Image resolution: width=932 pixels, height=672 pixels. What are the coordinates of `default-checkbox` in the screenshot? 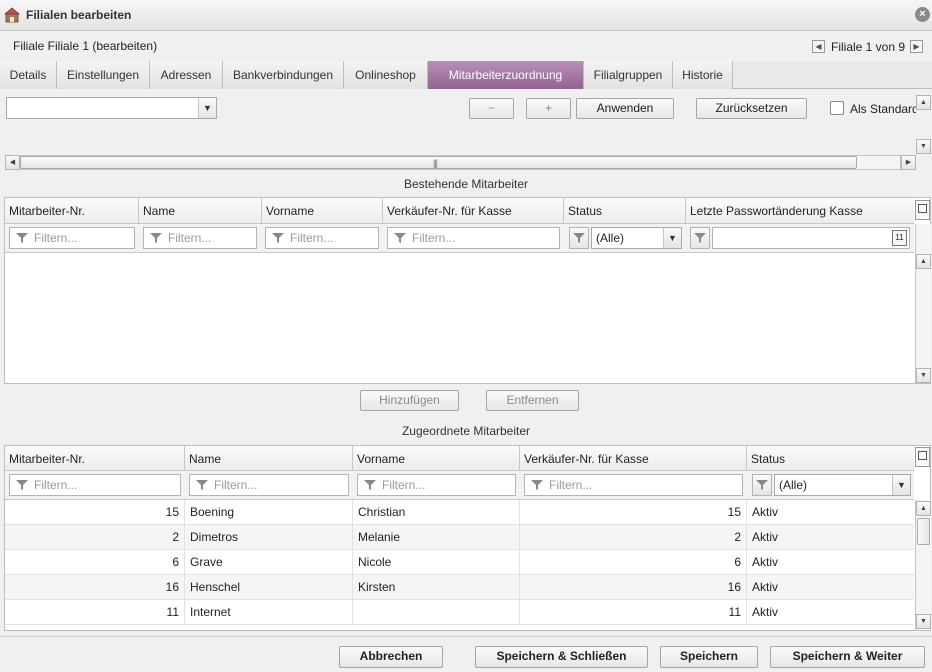 It's located at (837, 108).